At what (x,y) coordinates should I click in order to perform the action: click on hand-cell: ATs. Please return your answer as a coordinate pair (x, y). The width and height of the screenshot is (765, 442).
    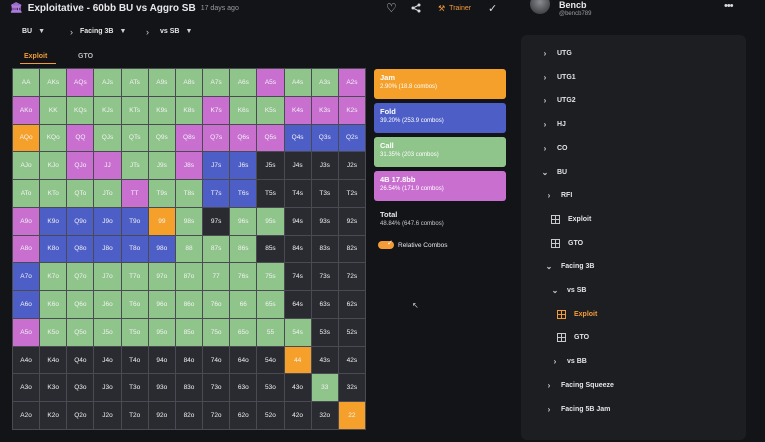
    Looking at the image, I should click on (134, 82).